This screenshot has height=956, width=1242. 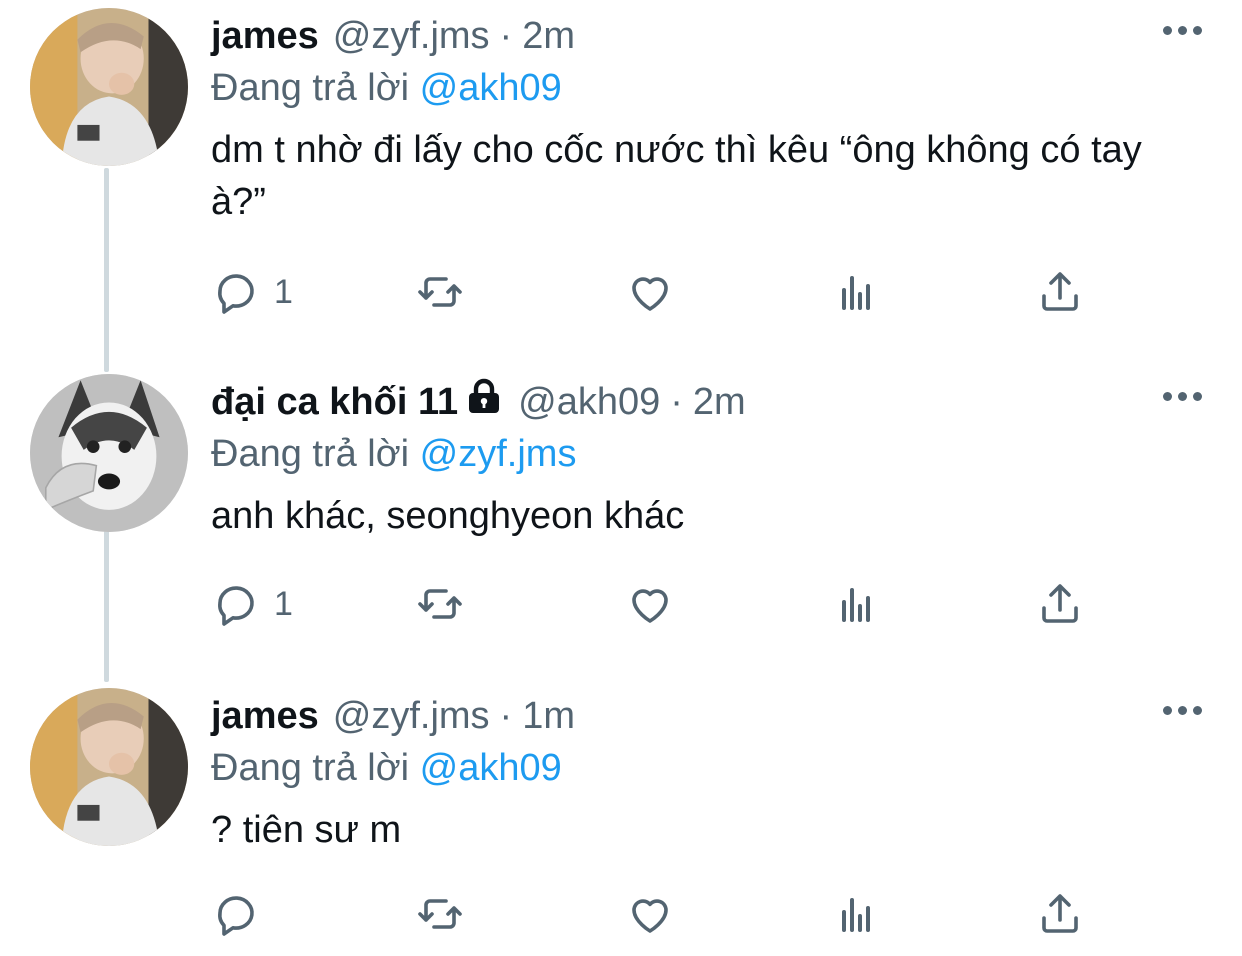 I want to click on tweet-header: đại ca khối 11 @akh09 · 2m, so click(x=701, y=402).